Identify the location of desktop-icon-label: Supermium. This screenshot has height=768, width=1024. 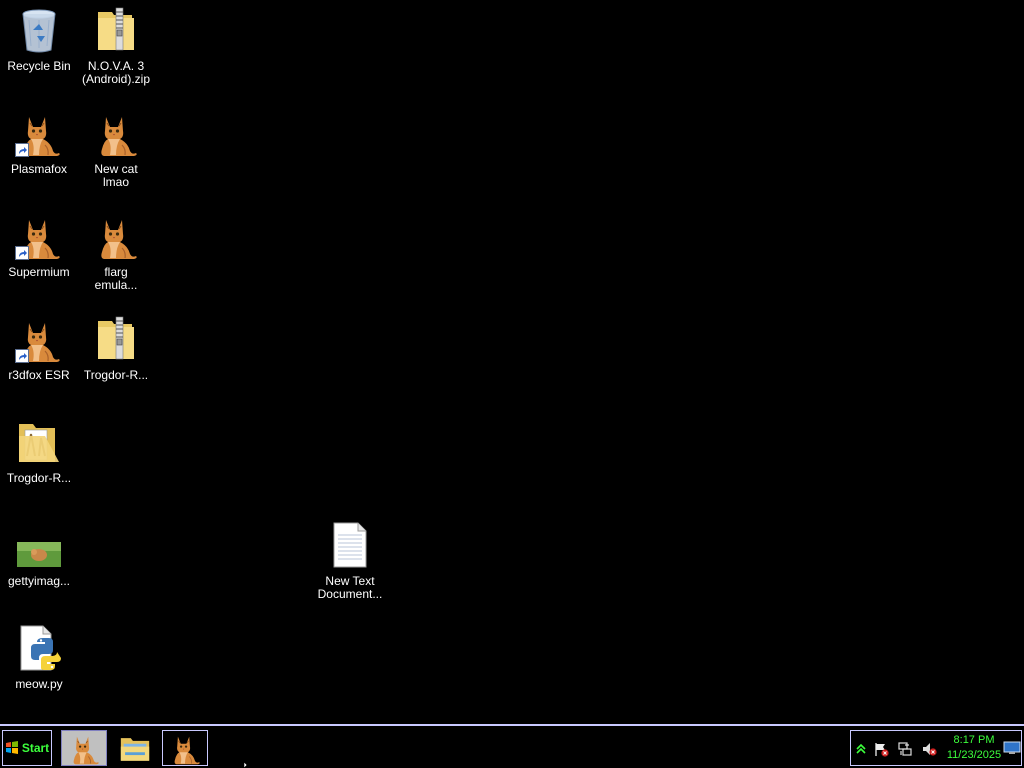
(39, 272).